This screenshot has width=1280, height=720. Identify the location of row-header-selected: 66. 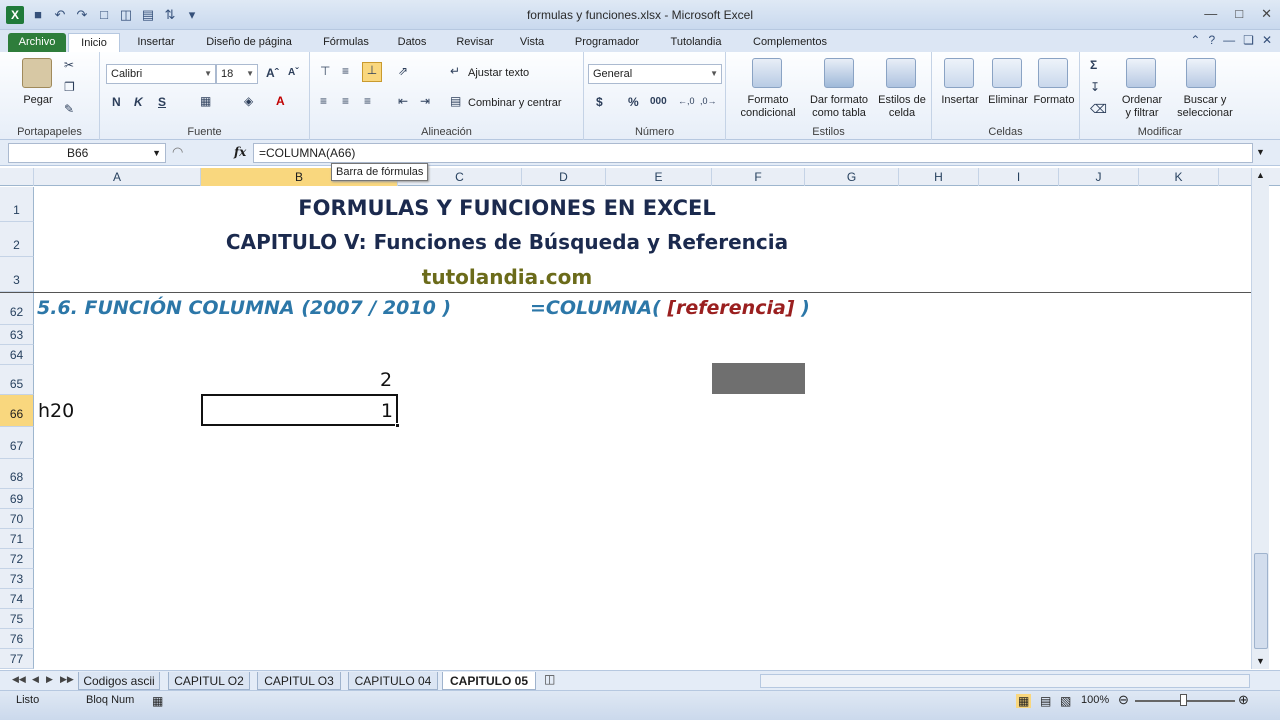
(17, 411).